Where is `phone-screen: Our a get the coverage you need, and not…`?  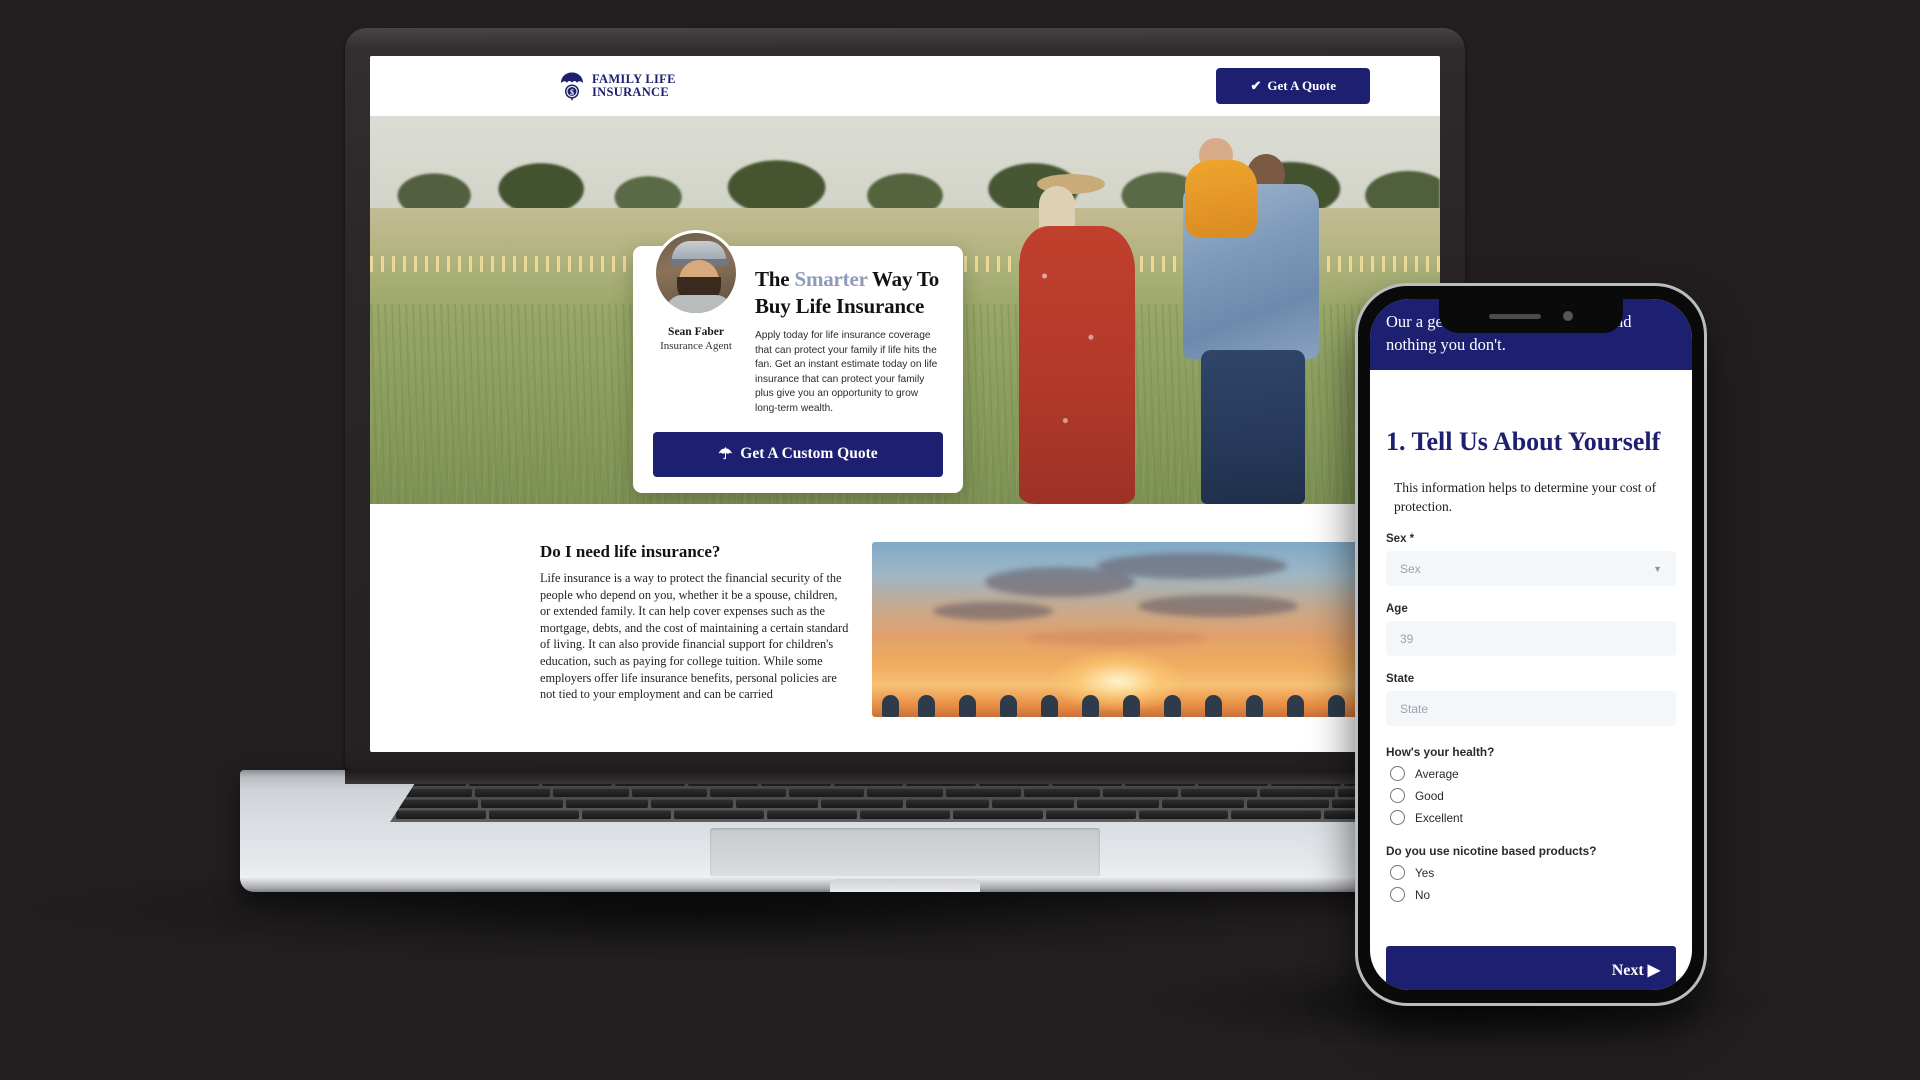
phone-screen: Our a get the coverage you need, and not… is located at coordinates (1531, 644).